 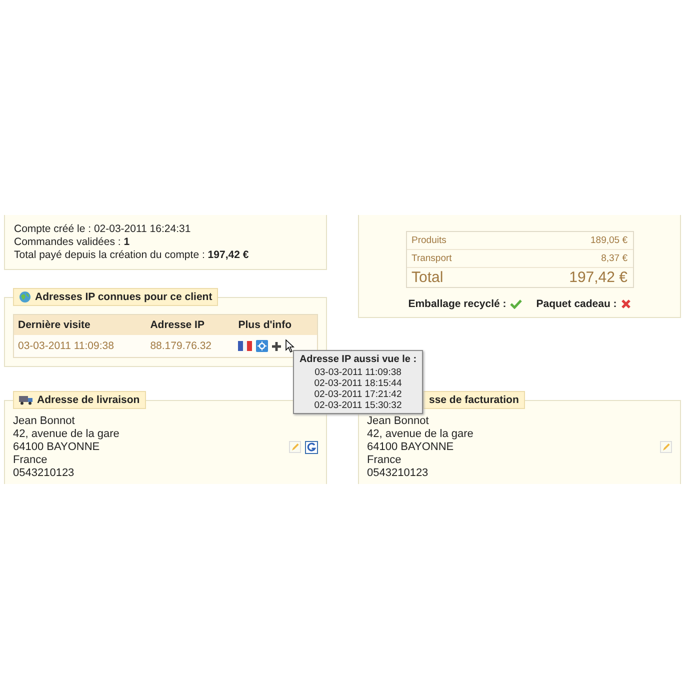 What do you see at coordinates (432, 258) in the screenshot?
I see `total-label: Transport` at bounding box center [432, 258].